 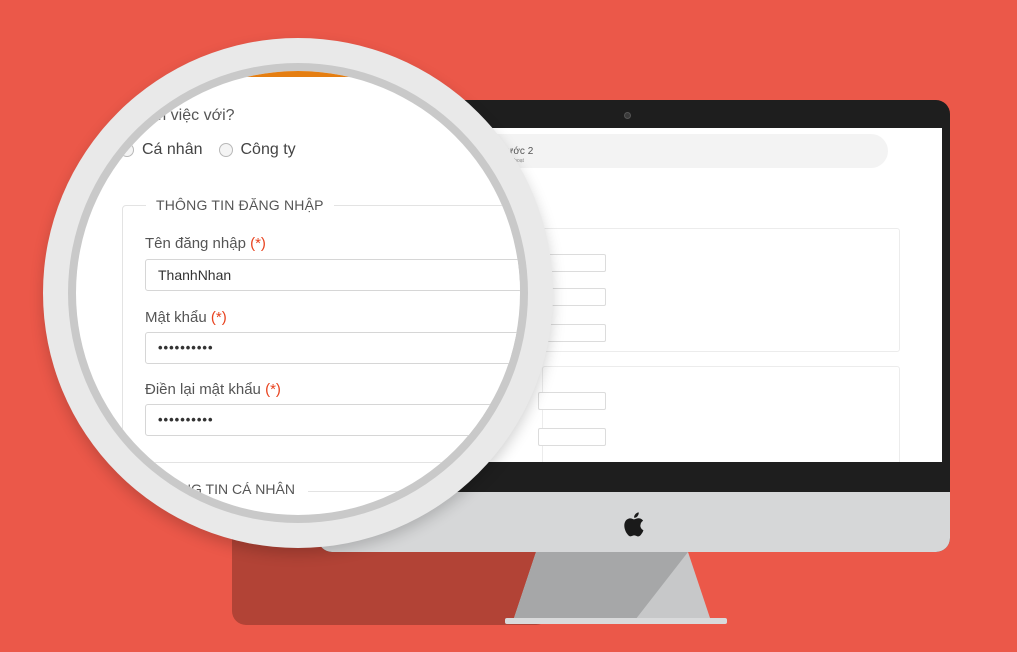 I want to click on login-info-legend: THÔNG TIN ĐĂNG NHẬP, so click(x=240, y=205).